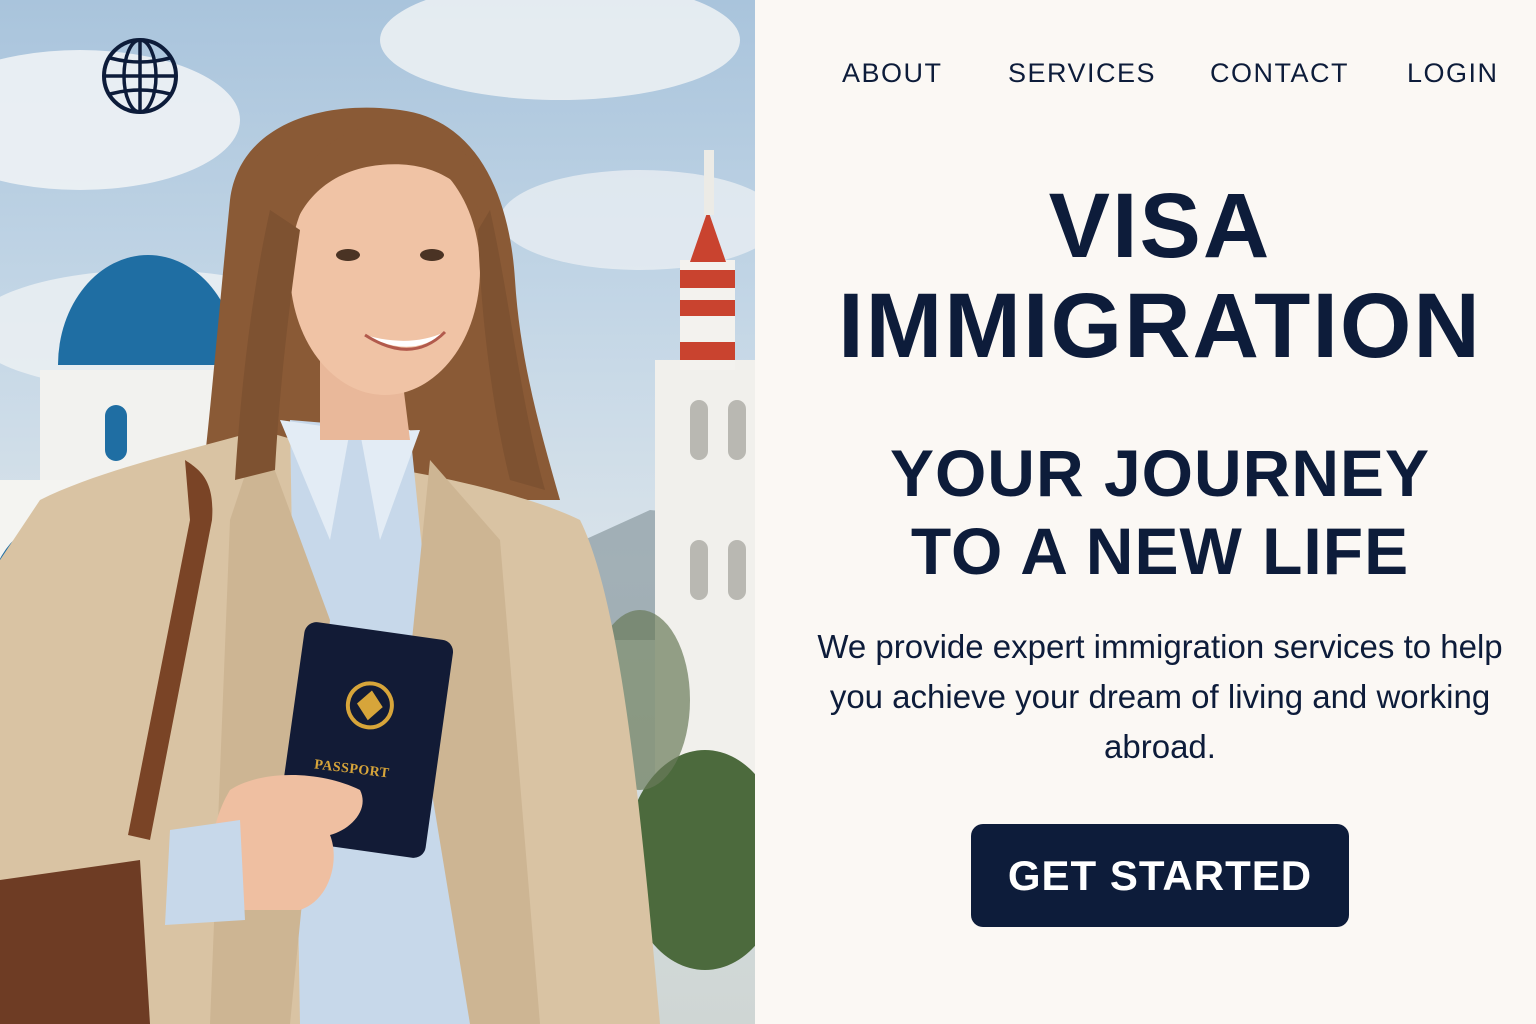 The width and height of the screenshot is (1536, 1024). I want to click on page-title: VISA IMMIGRATION, so click(1145, 276).